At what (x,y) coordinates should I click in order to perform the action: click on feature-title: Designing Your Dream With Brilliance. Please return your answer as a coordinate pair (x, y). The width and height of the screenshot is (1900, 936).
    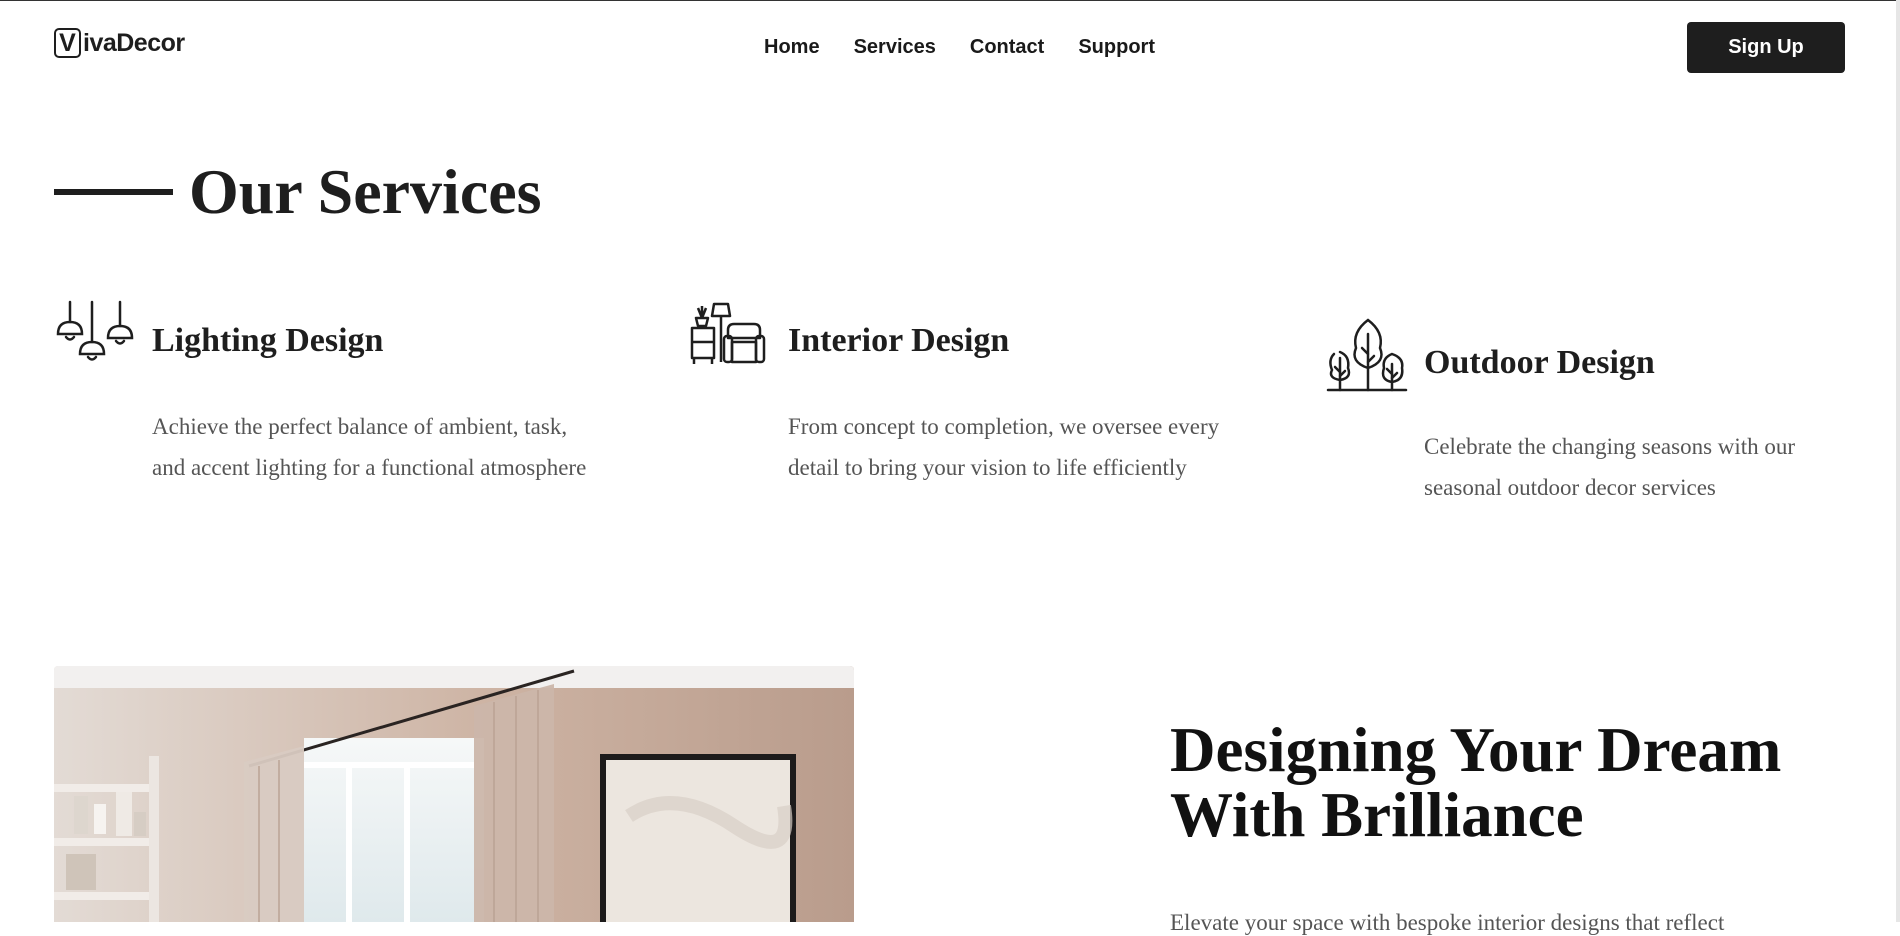
    Looking at the image, I should click on (1476, 782).